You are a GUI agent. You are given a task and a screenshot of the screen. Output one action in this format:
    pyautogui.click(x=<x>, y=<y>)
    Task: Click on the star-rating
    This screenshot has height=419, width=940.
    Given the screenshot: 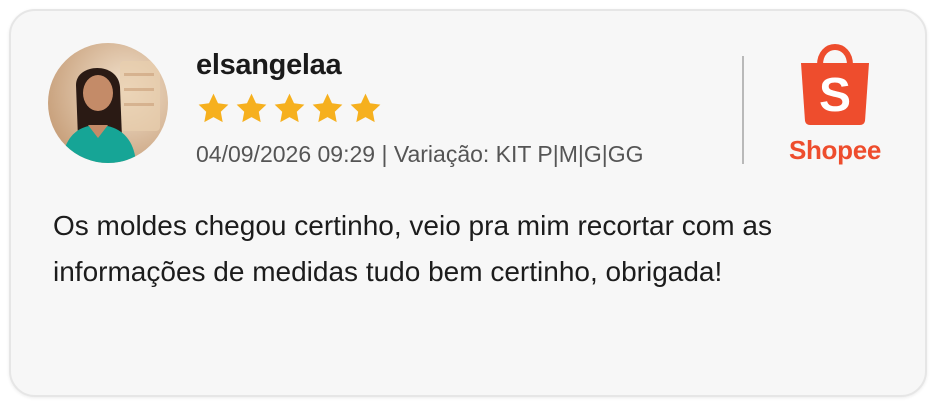 What is the action you would take?
    pyautogui.click(x=289, y=108)
    